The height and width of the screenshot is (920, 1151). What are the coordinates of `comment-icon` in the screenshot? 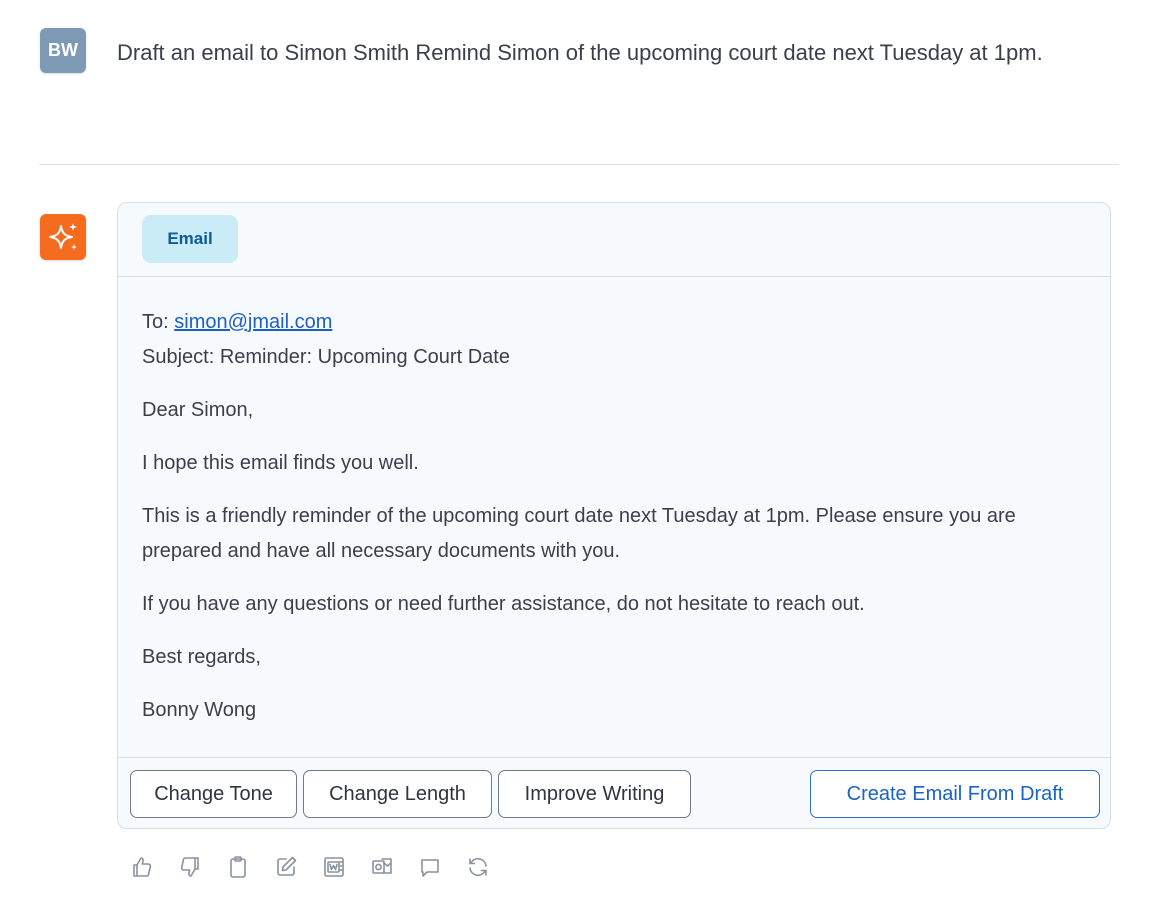 It's located at (430, 867).